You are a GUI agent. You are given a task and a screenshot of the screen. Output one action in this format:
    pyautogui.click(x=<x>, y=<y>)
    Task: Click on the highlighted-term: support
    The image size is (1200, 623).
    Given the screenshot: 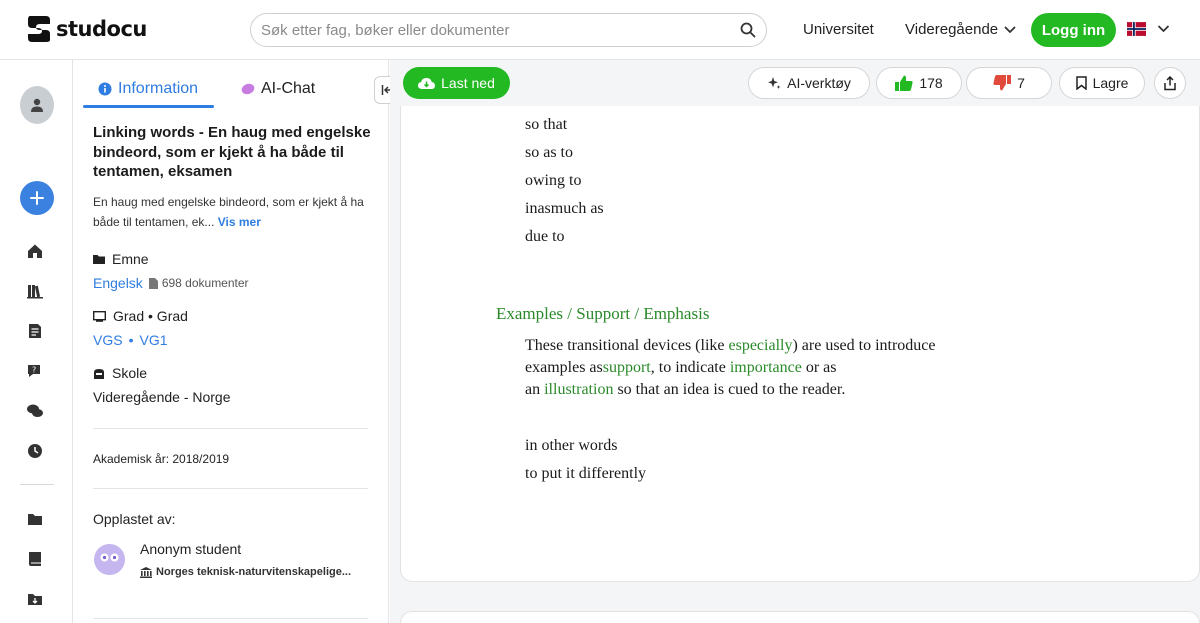 What is the action you would take?
    pyautogui.click(x=626, y=367)
    